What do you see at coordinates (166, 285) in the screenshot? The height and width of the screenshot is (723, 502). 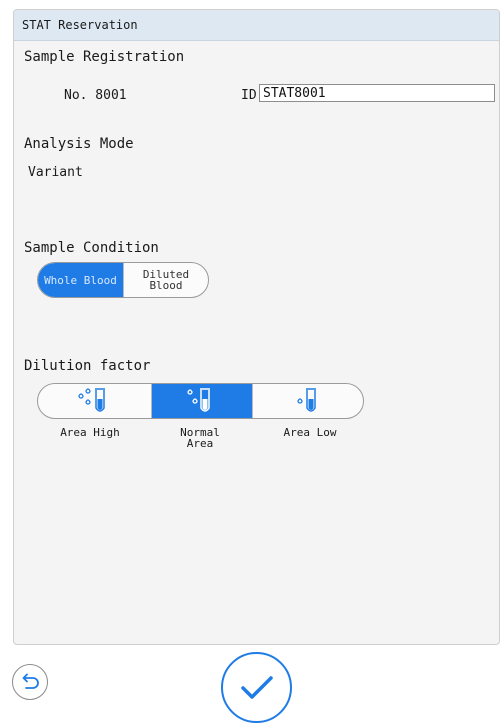 I see `diluted-label-line2: Blood` at bounding box center [166, 285].